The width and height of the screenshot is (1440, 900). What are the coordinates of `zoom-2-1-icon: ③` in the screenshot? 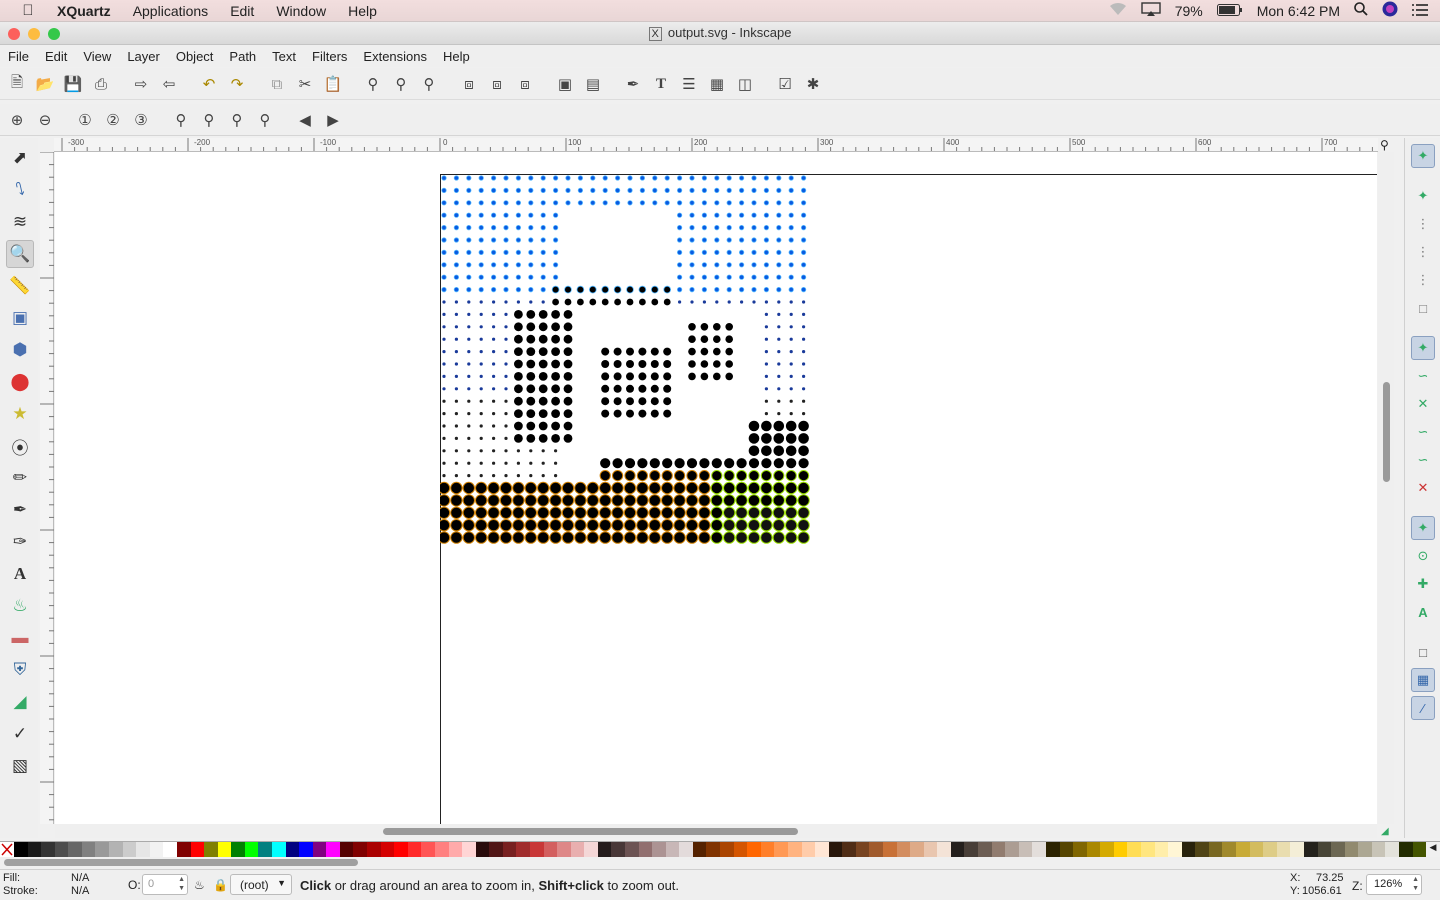 It's located at (141, 120).